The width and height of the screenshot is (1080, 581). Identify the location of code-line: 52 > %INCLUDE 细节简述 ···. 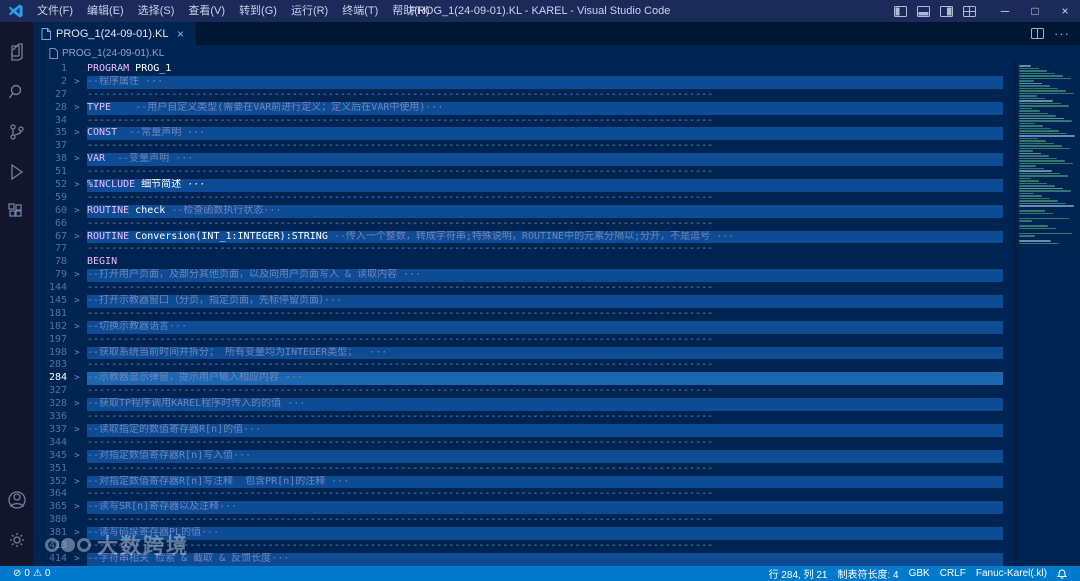
(523, 185).